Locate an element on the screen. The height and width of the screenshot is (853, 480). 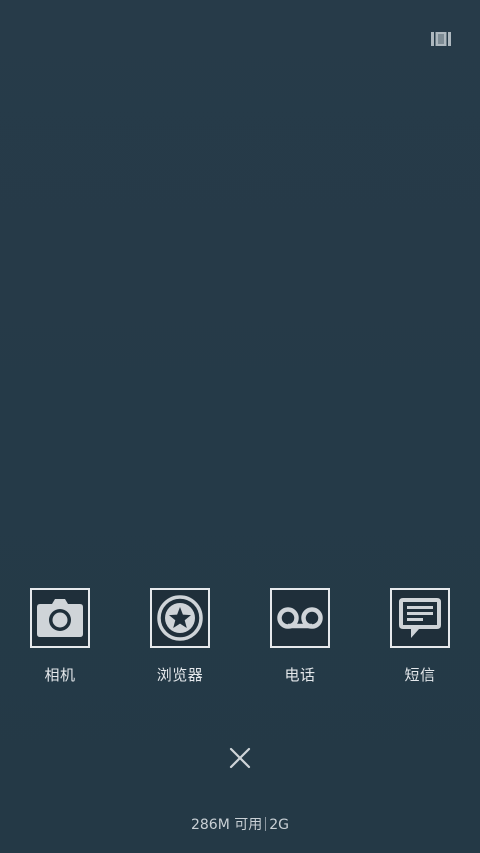
dock-item-messages: 短信 is located at coordinates (420, 636).